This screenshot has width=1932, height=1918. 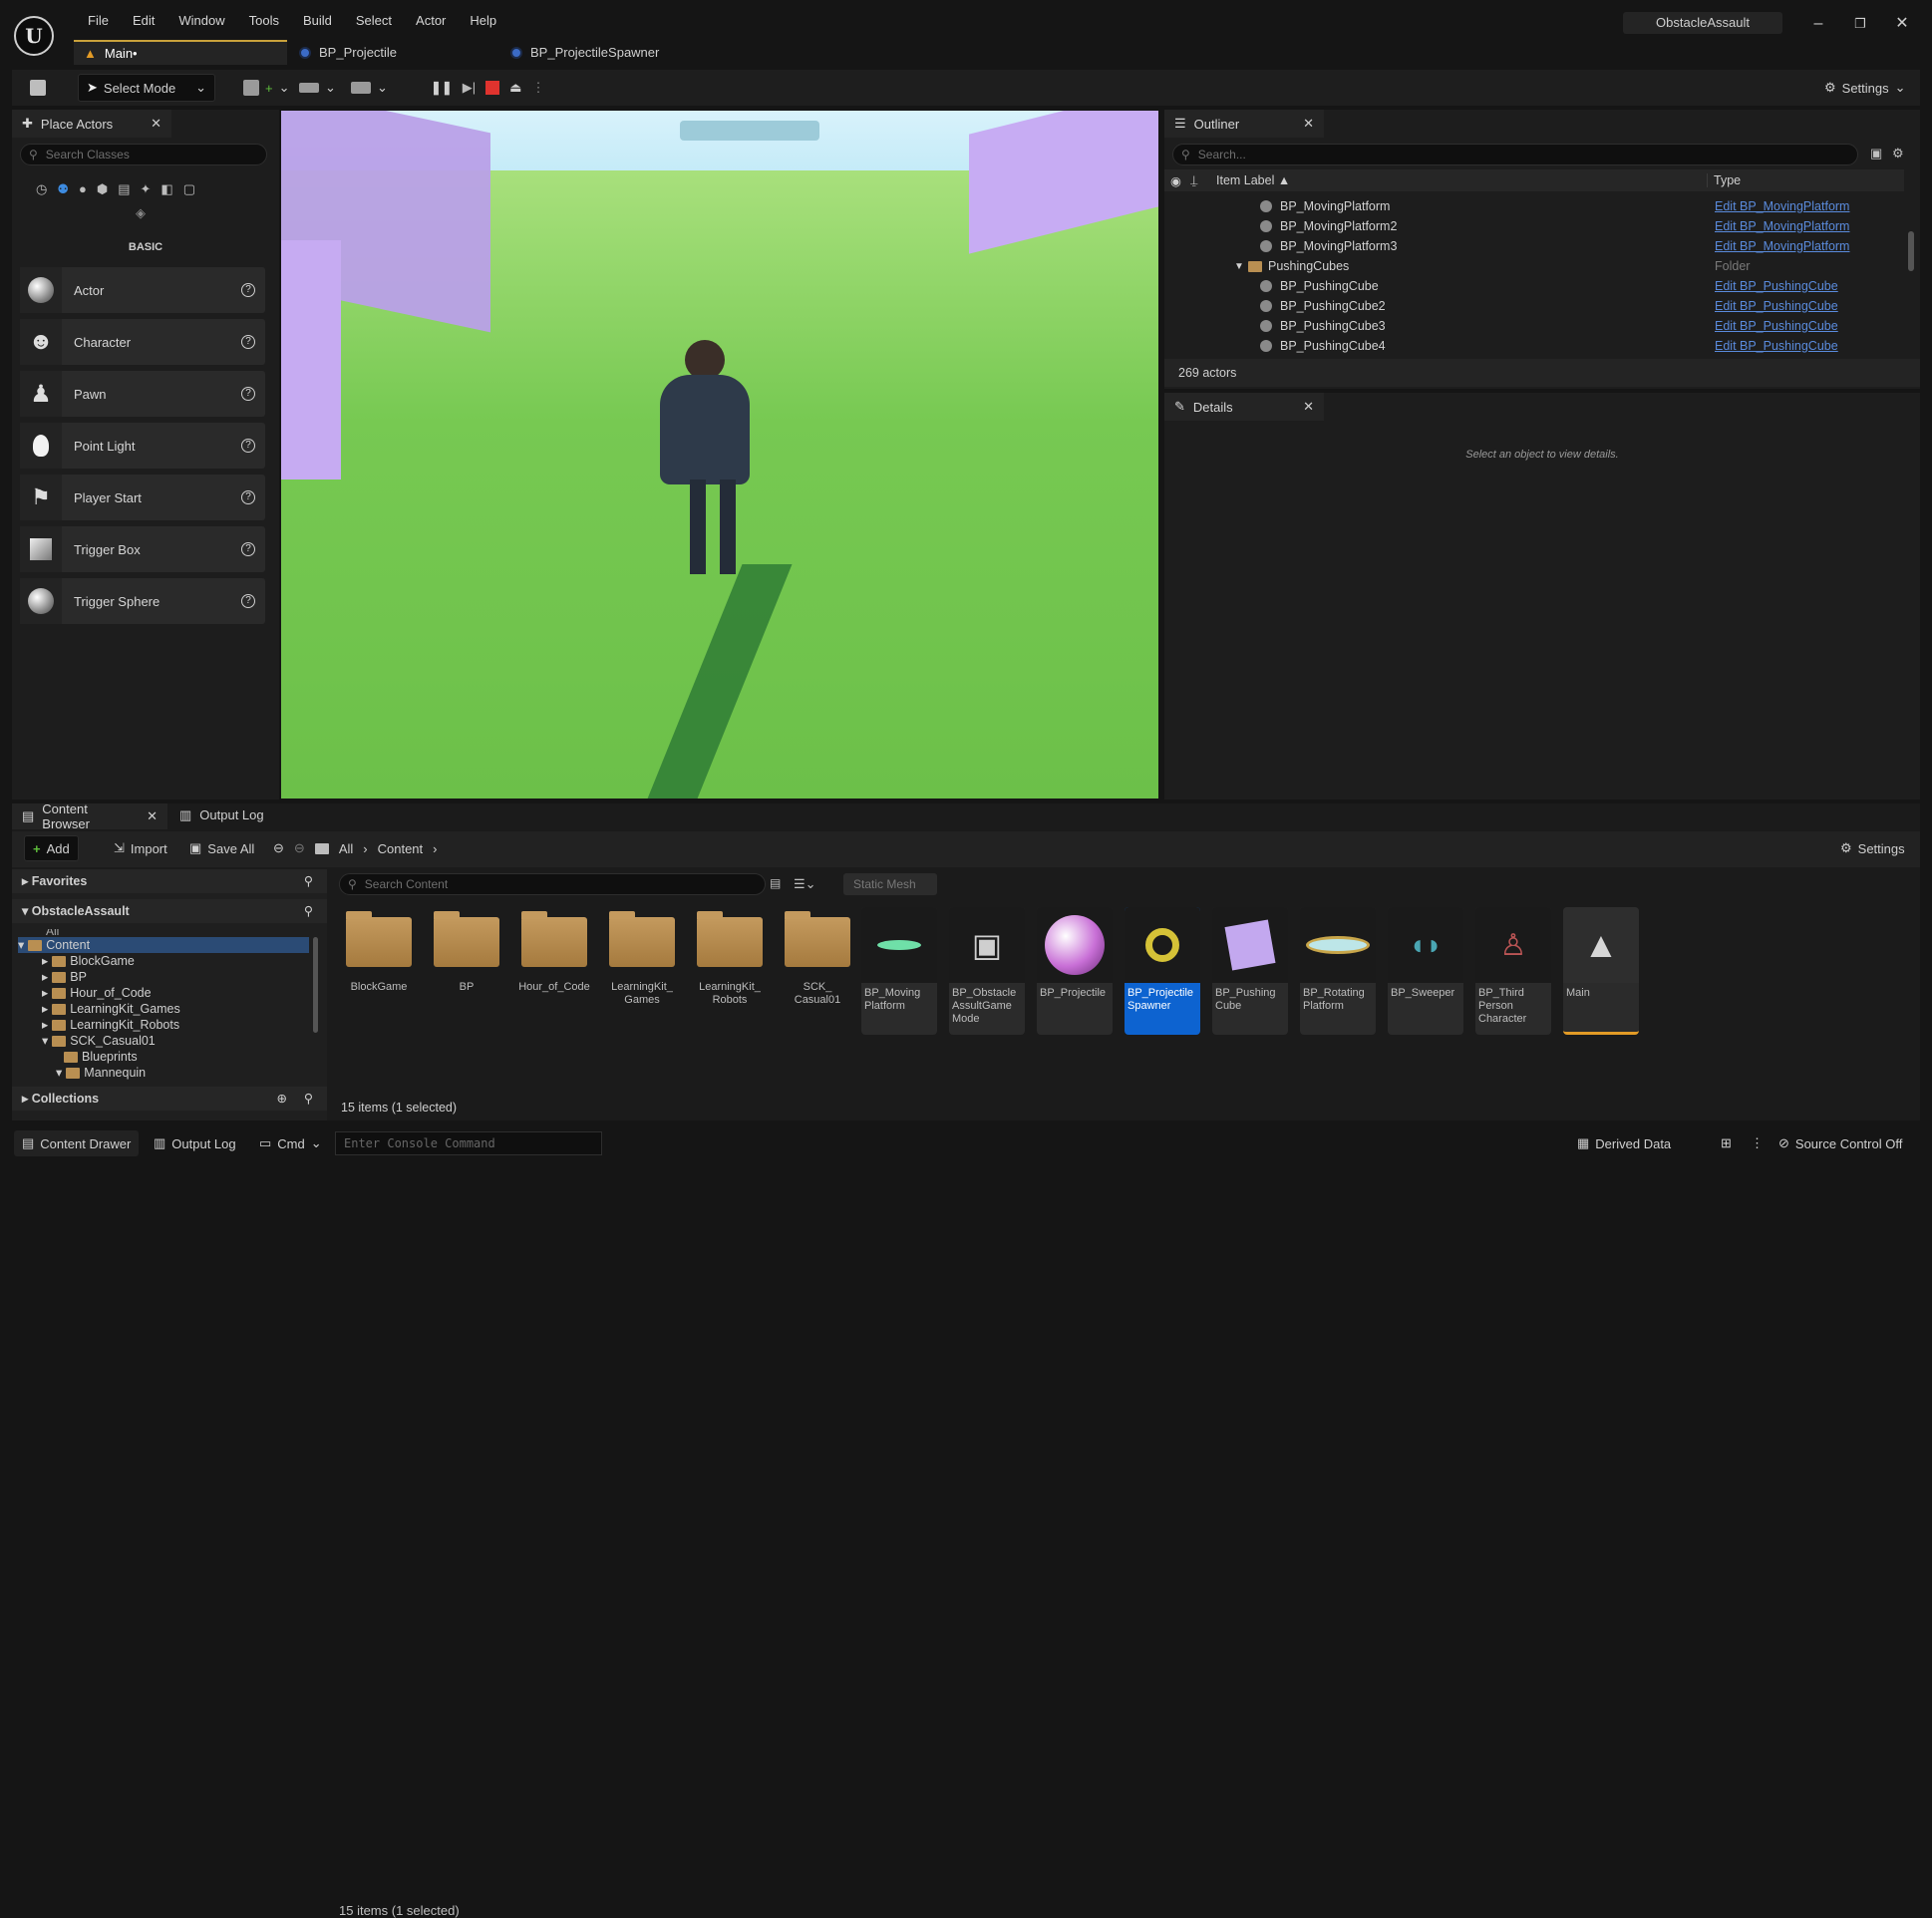 What do you see at coordinates (775, 883) in the screenshot?
I see `save-search-icon: ▤` at bounding box center [775, 883].